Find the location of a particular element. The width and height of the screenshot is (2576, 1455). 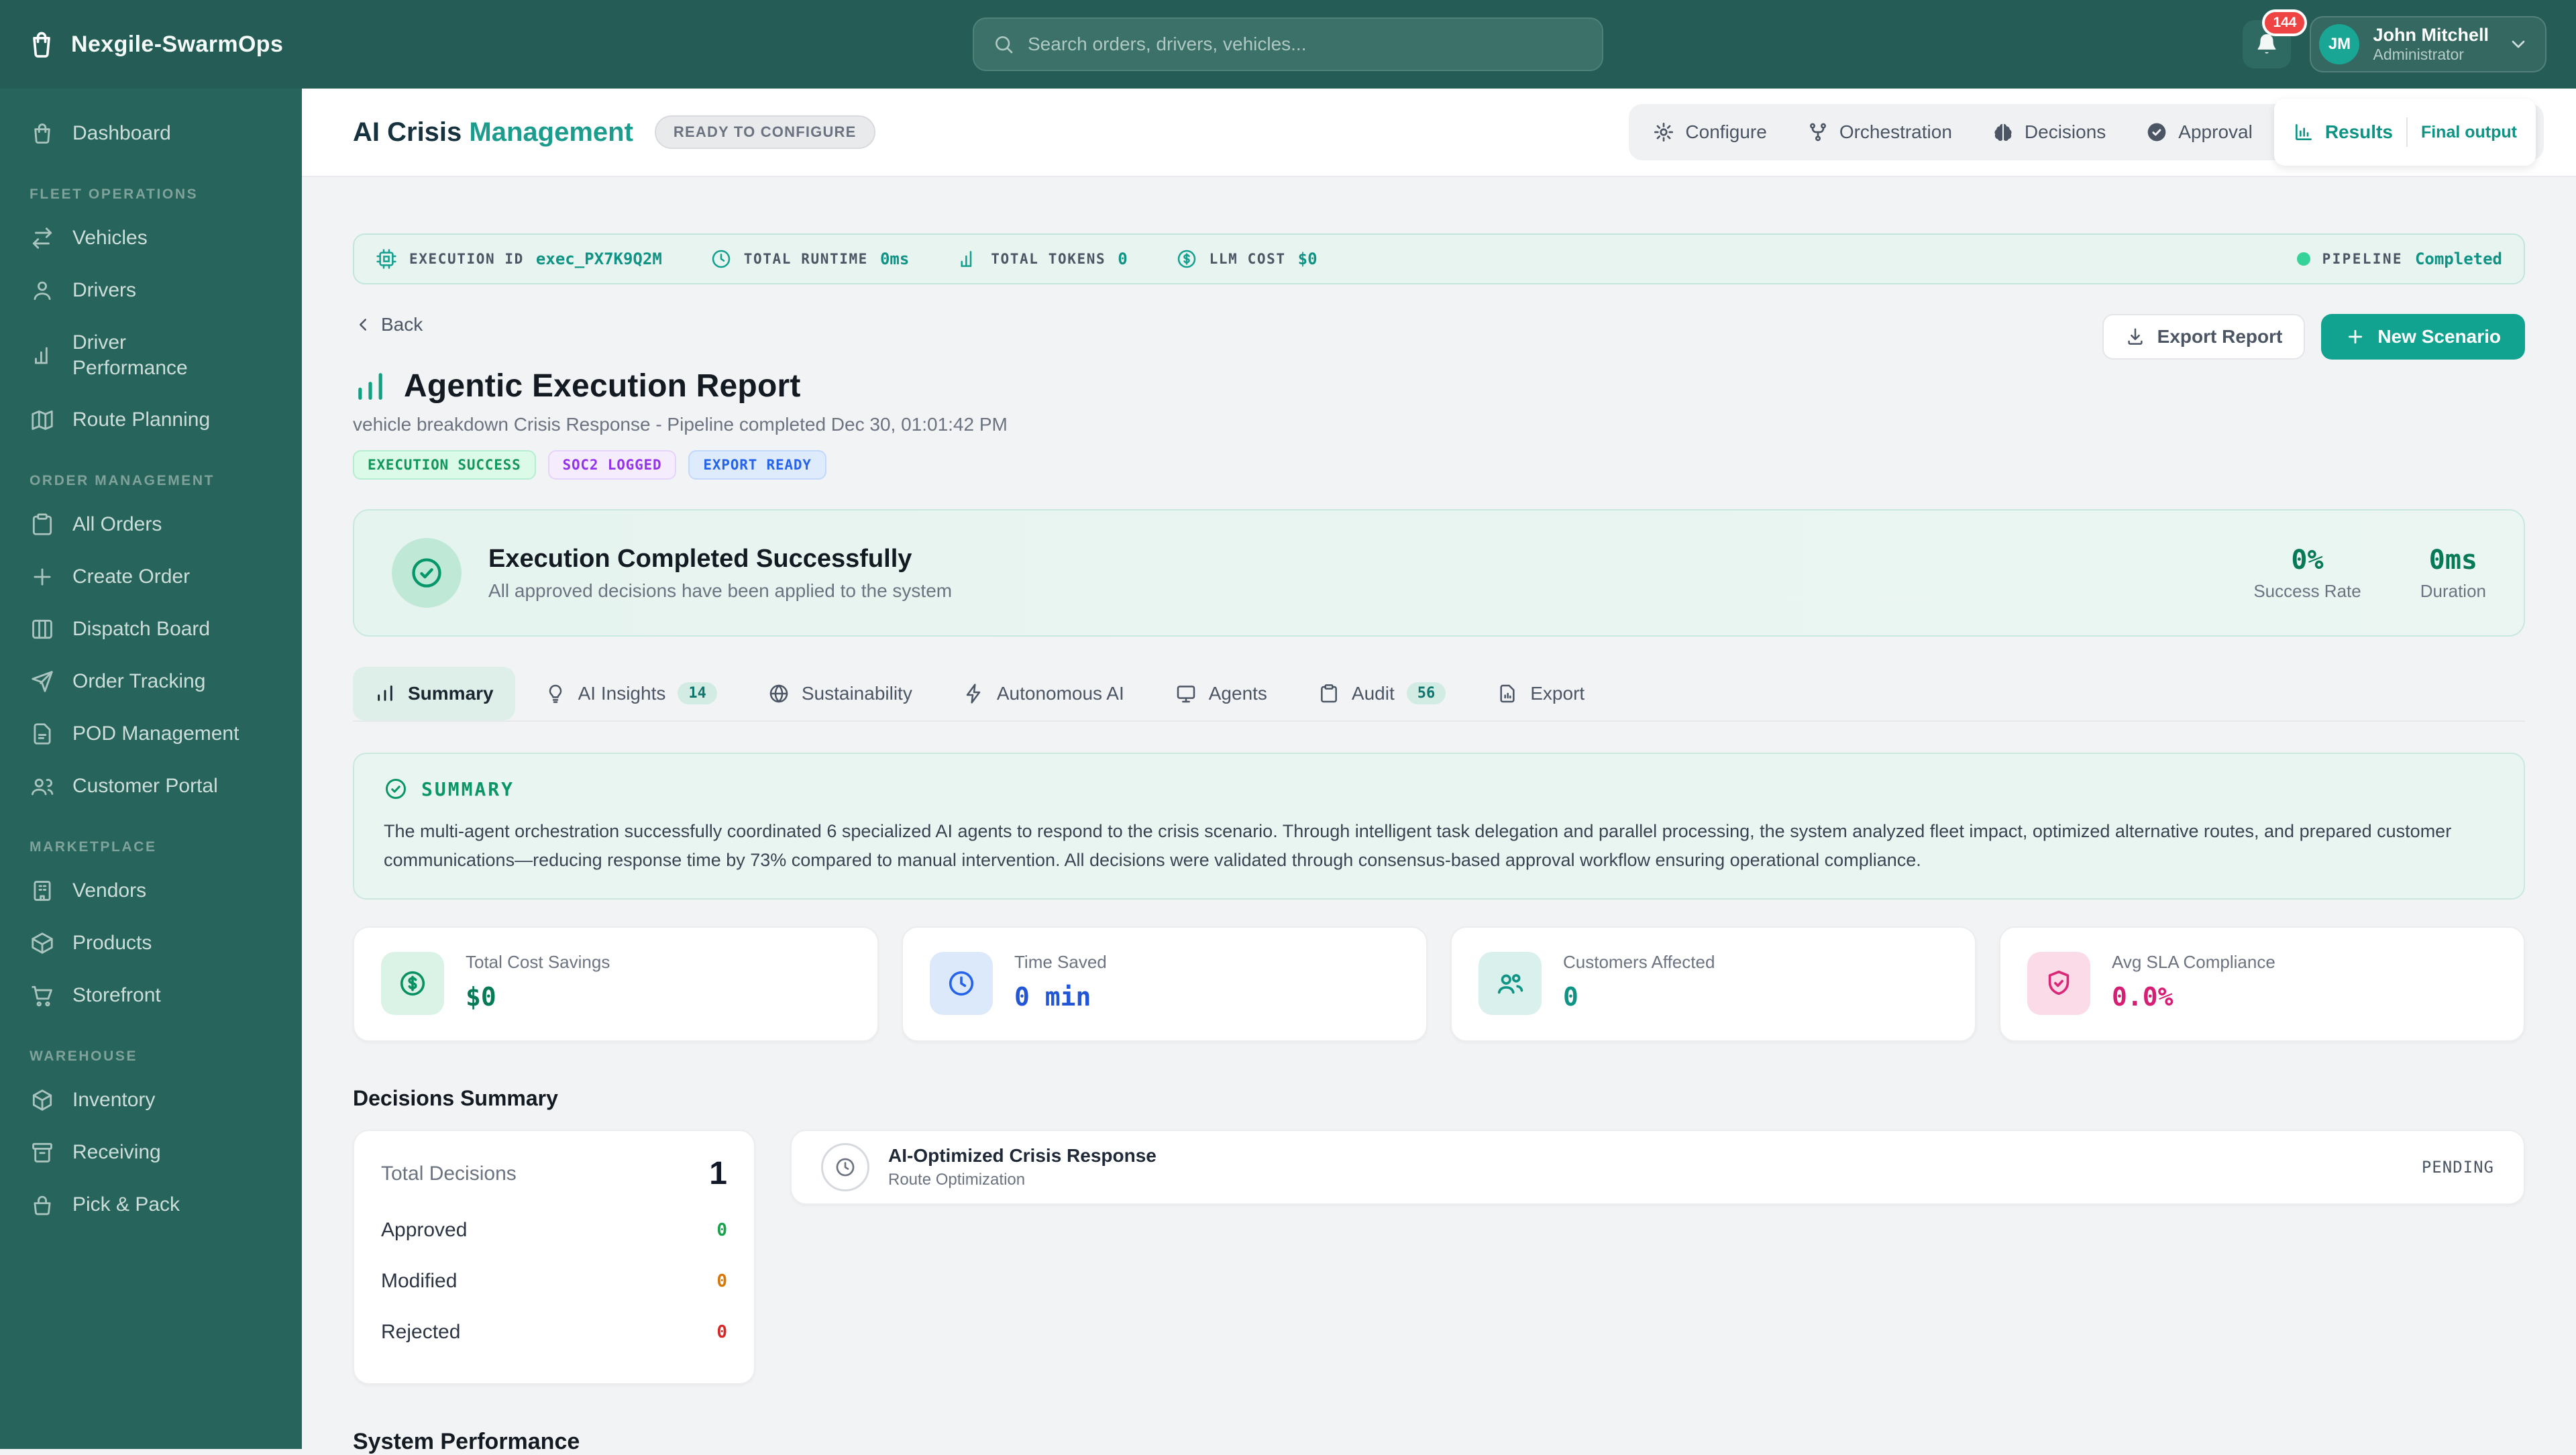

clipboard-icon is located at coordinates (42, 524).